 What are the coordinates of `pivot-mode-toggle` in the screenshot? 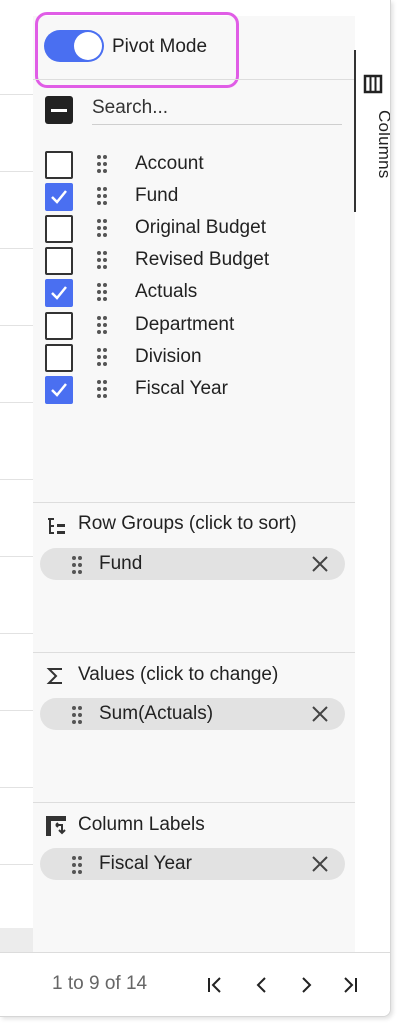 It's located at (74, 46).